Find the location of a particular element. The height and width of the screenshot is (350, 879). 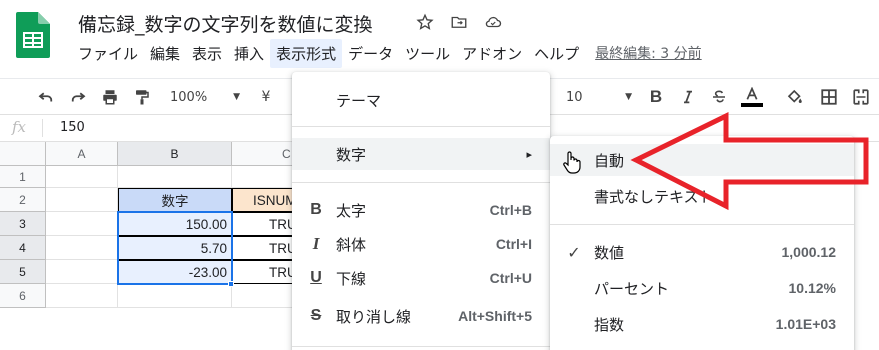

formula-input: 150 is located at coordinates (72, 127).